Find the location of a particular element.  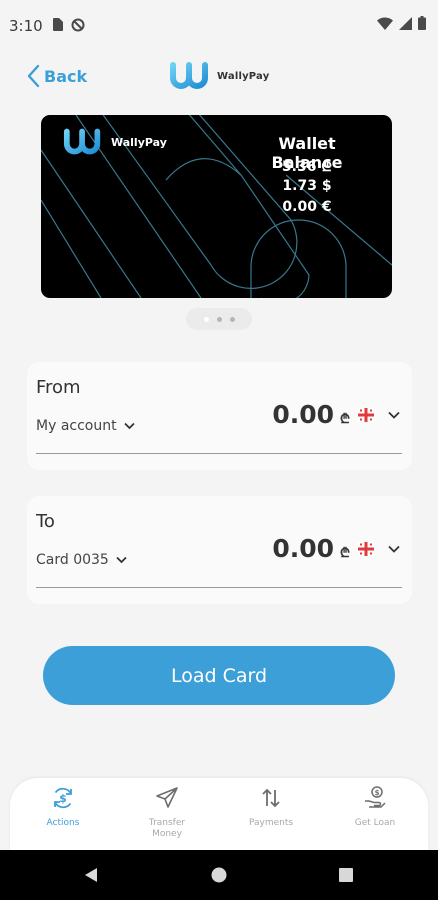

dollar-refresh-icon: $ is located at coordinates (63, 798).